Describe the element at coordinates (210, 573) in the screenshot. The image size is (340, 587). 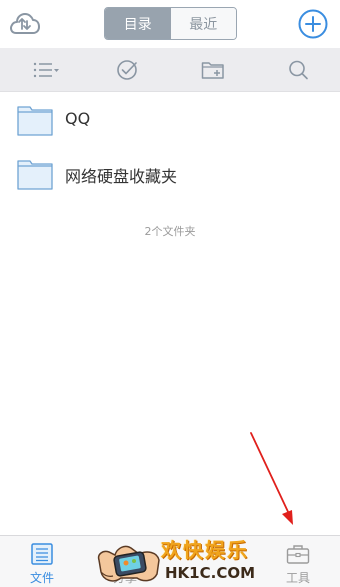
I see `watermark-url: HK1C.COM` at that location.